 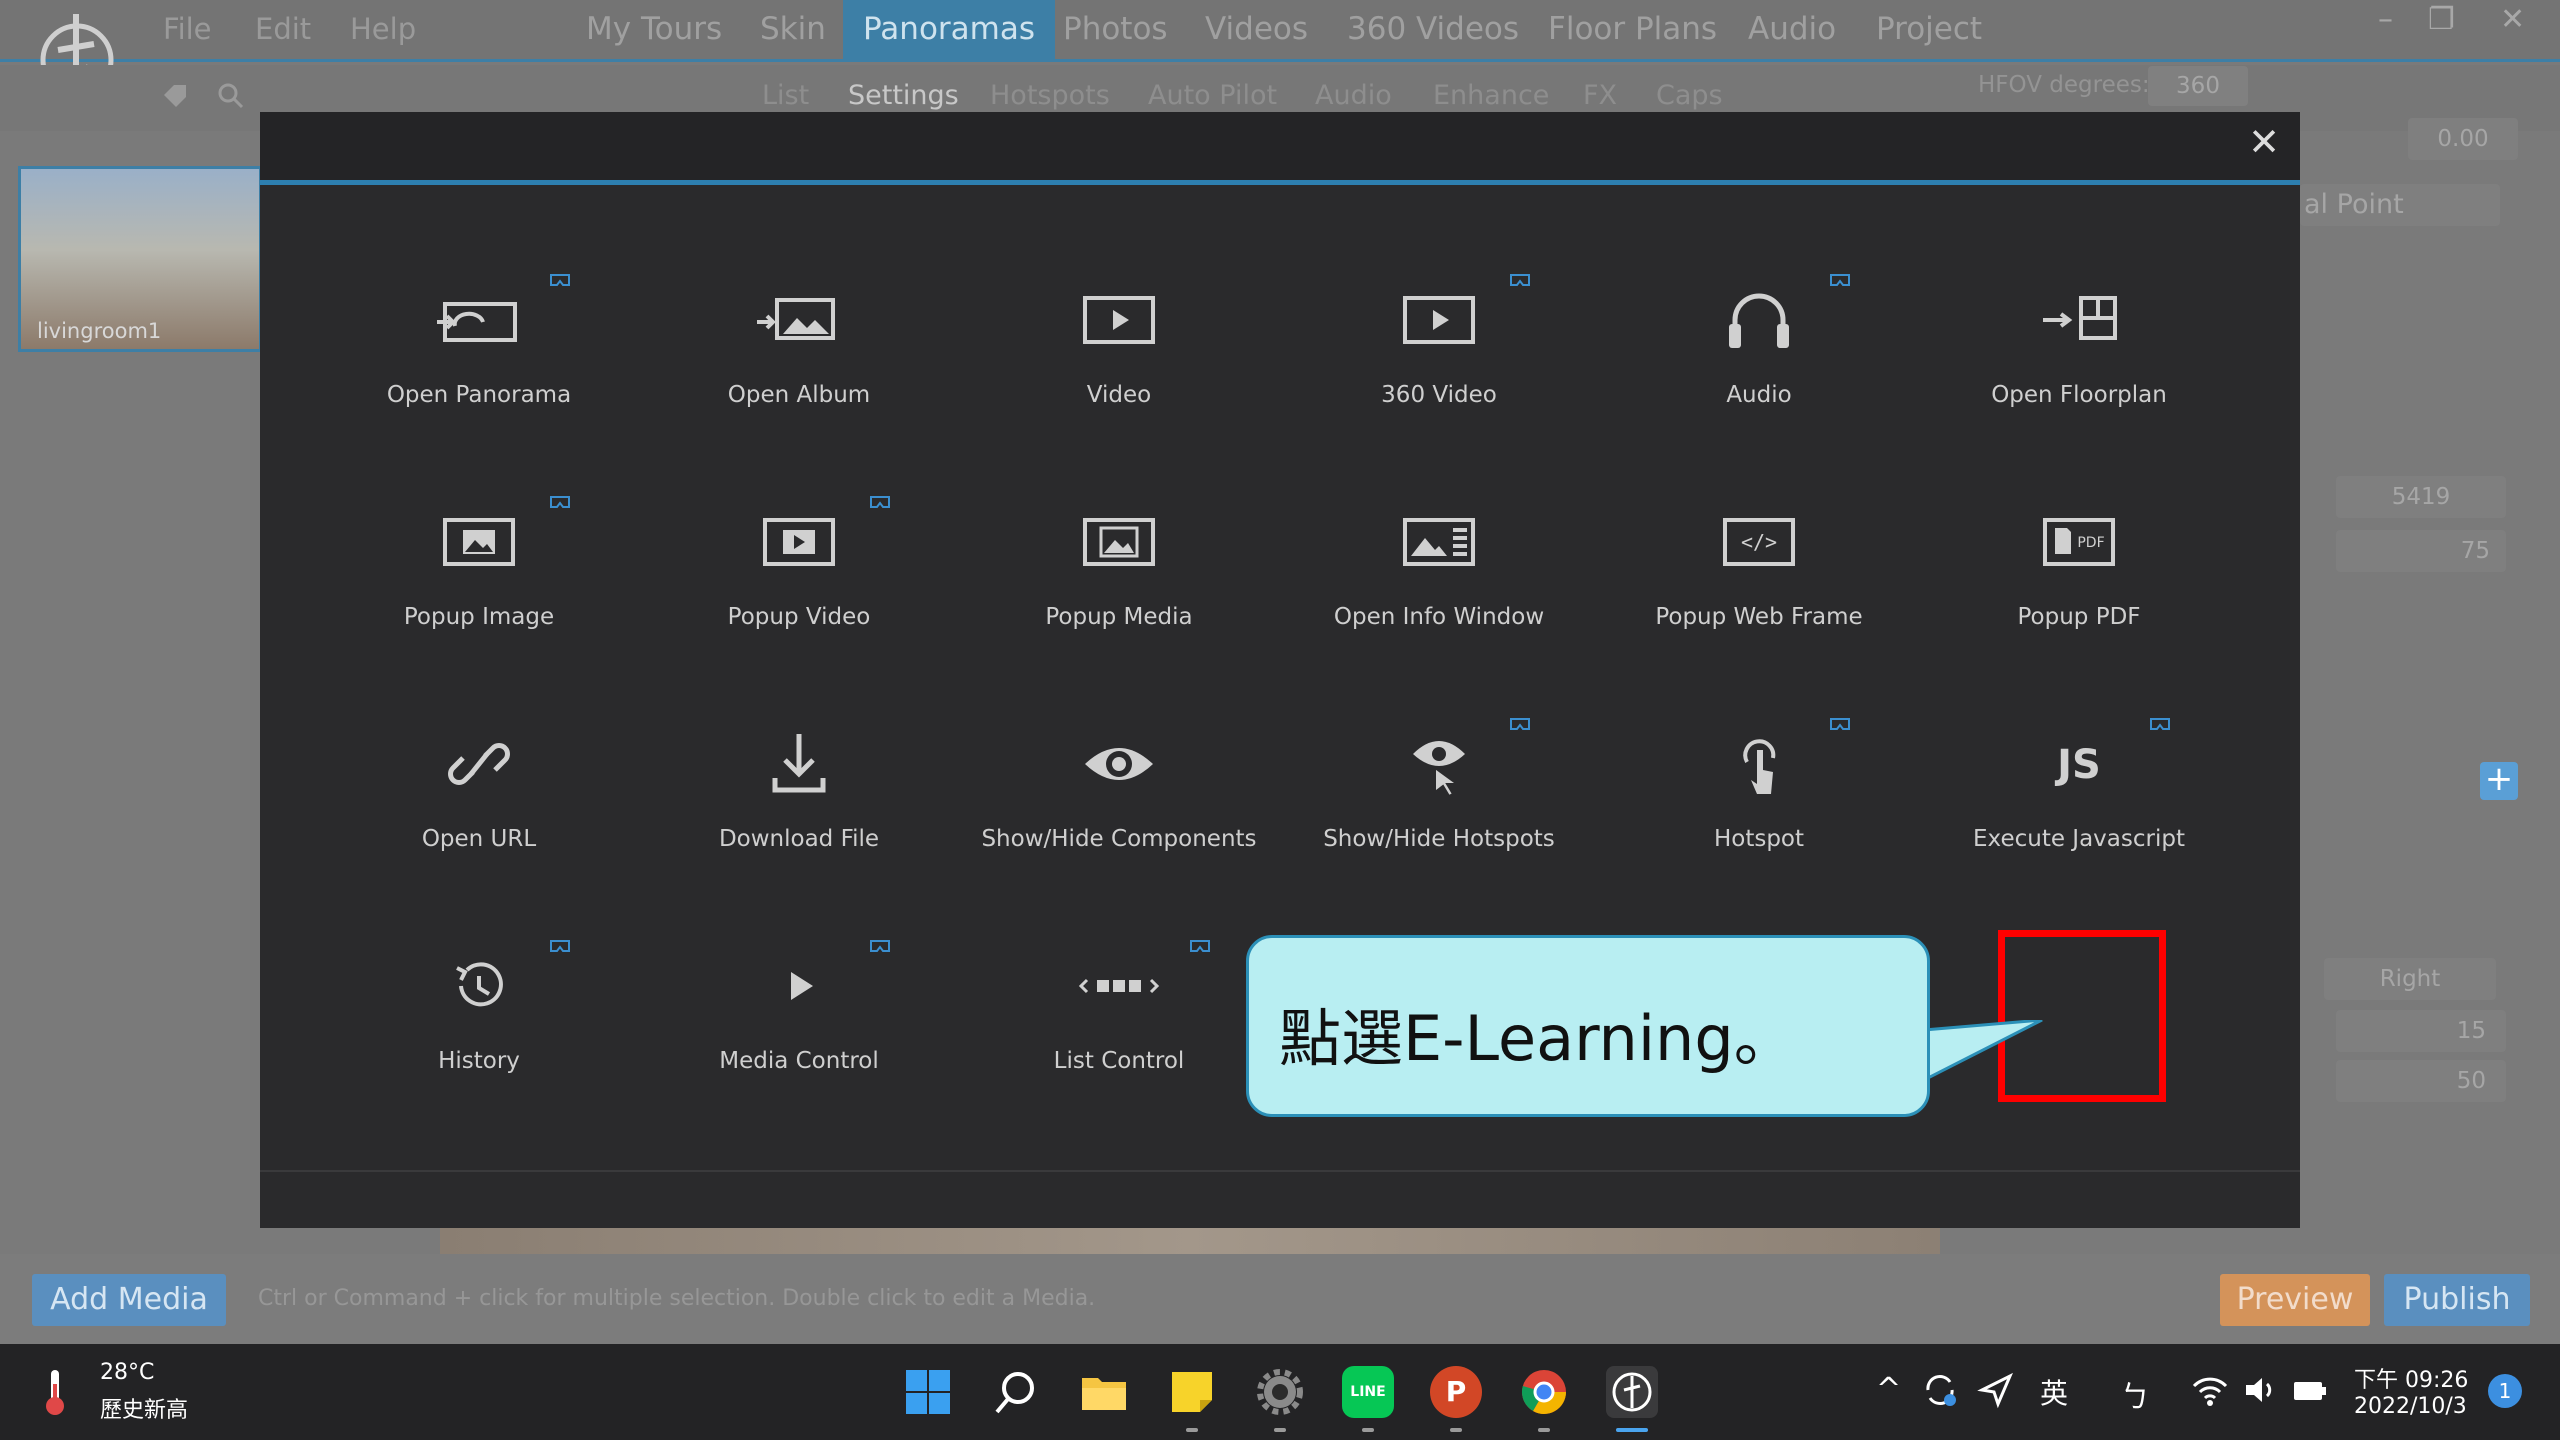 What do you see at coordinates (479, 617) in the screenshot?
I see `action-label: Popup Image` at bounding box center [479, 617].